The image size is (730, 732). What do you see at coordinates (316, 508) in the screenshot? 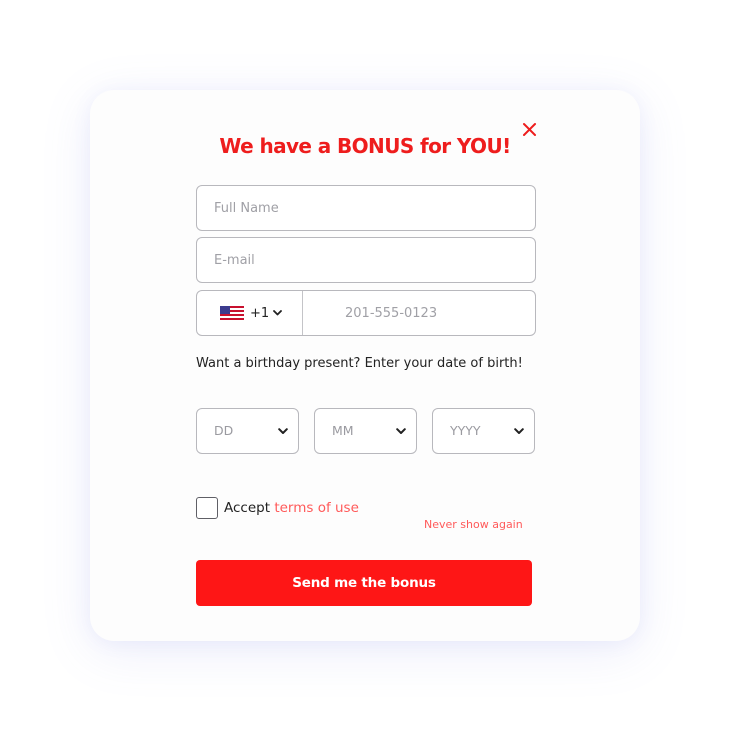
I see `terms-of-use-link: terms of use` at bounding box center [316, 508].